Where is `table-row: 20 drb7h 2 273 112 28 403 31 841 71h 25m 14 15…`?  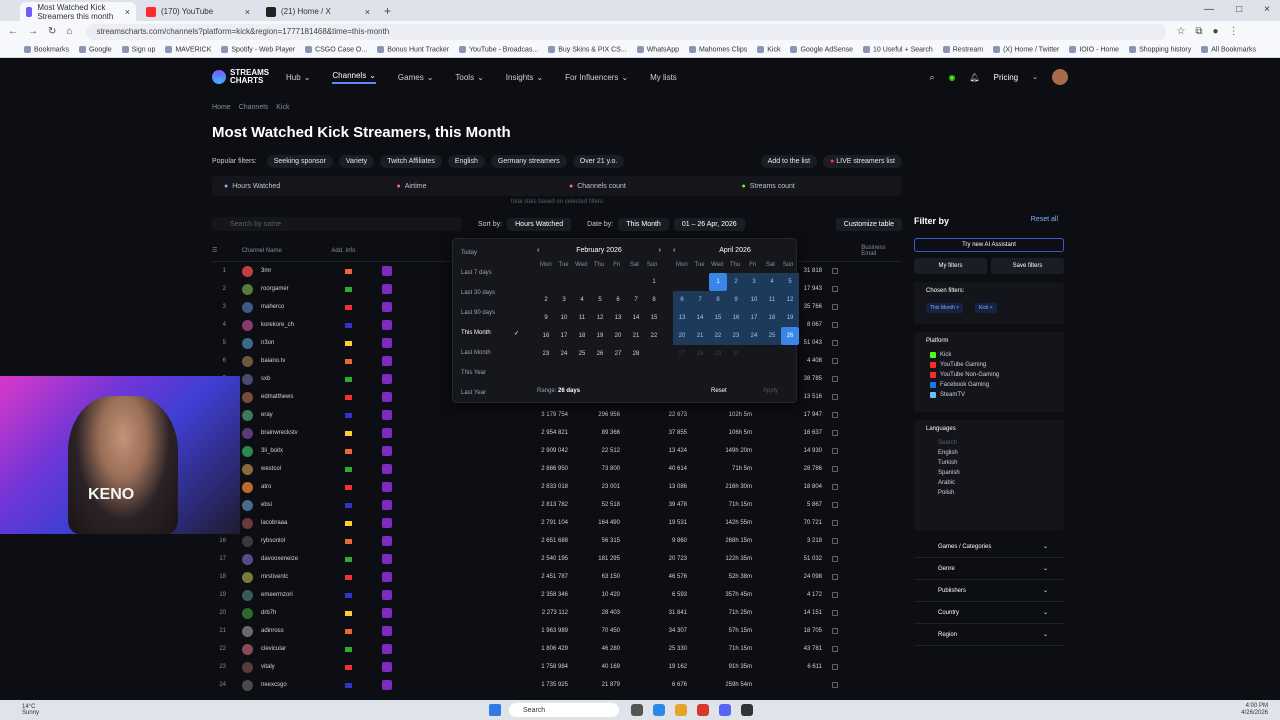
table-row: 20 drb7h 2 273 112 28 403 31 841 71h 25m 14 15… is located at coordinates (557, 613).